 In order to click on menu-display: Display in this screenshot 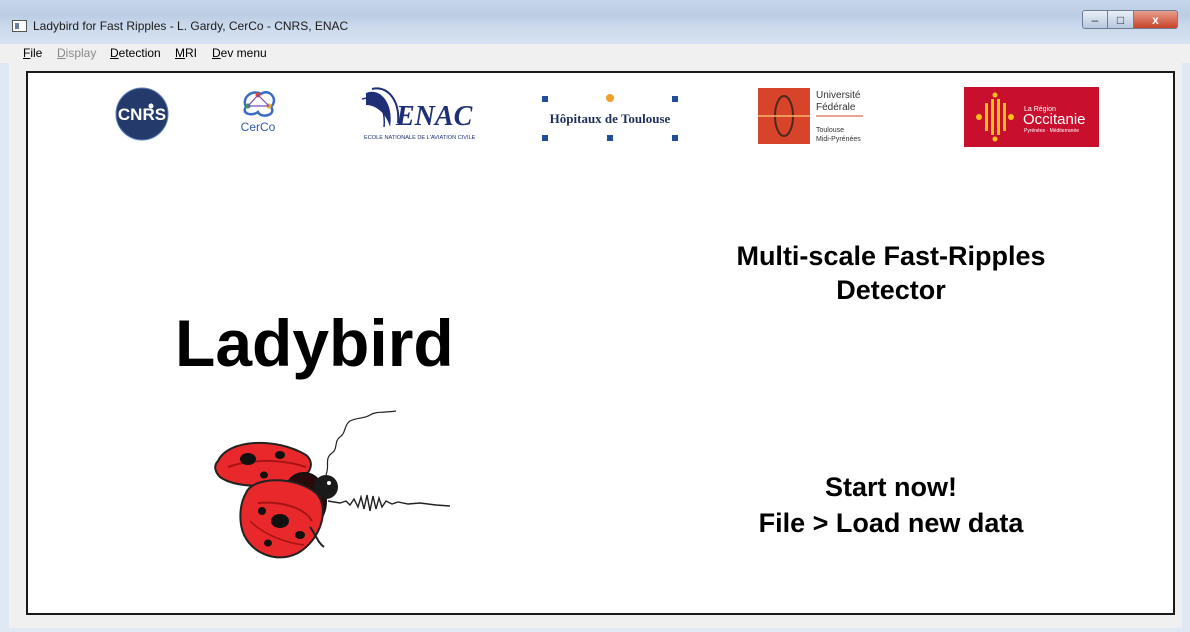, I will do `click(76, 53)`.